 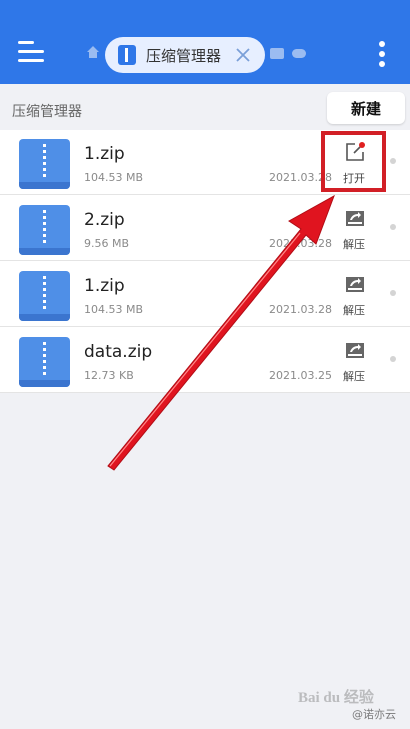 What do you see at coordinates (336, 698) in the screenshot?
I see `watermark-logo: Bai du 经验` at bounding box center [336, 698].